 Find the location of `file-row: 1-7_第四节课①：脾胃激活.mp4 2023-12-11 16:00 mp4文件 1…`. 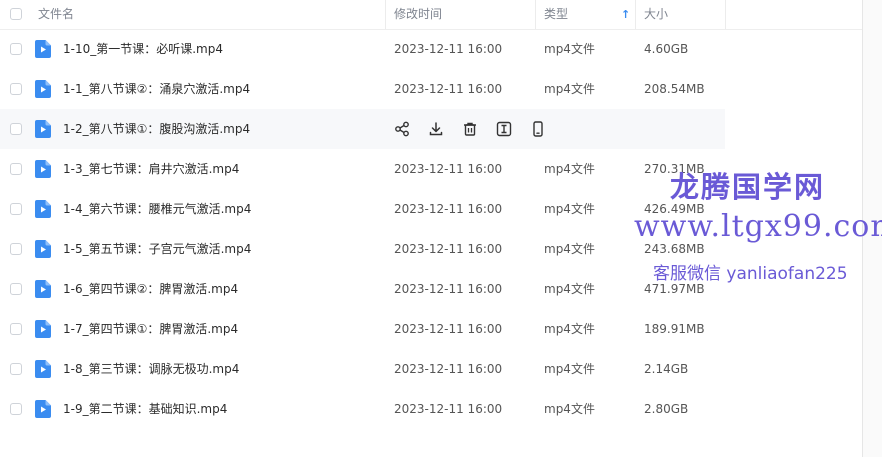

file-row: 1-7_第四节课①：脾胃激活.mp4 2023-12-11 16:00 mp4文件 1… is located at coordinates (362, 329).